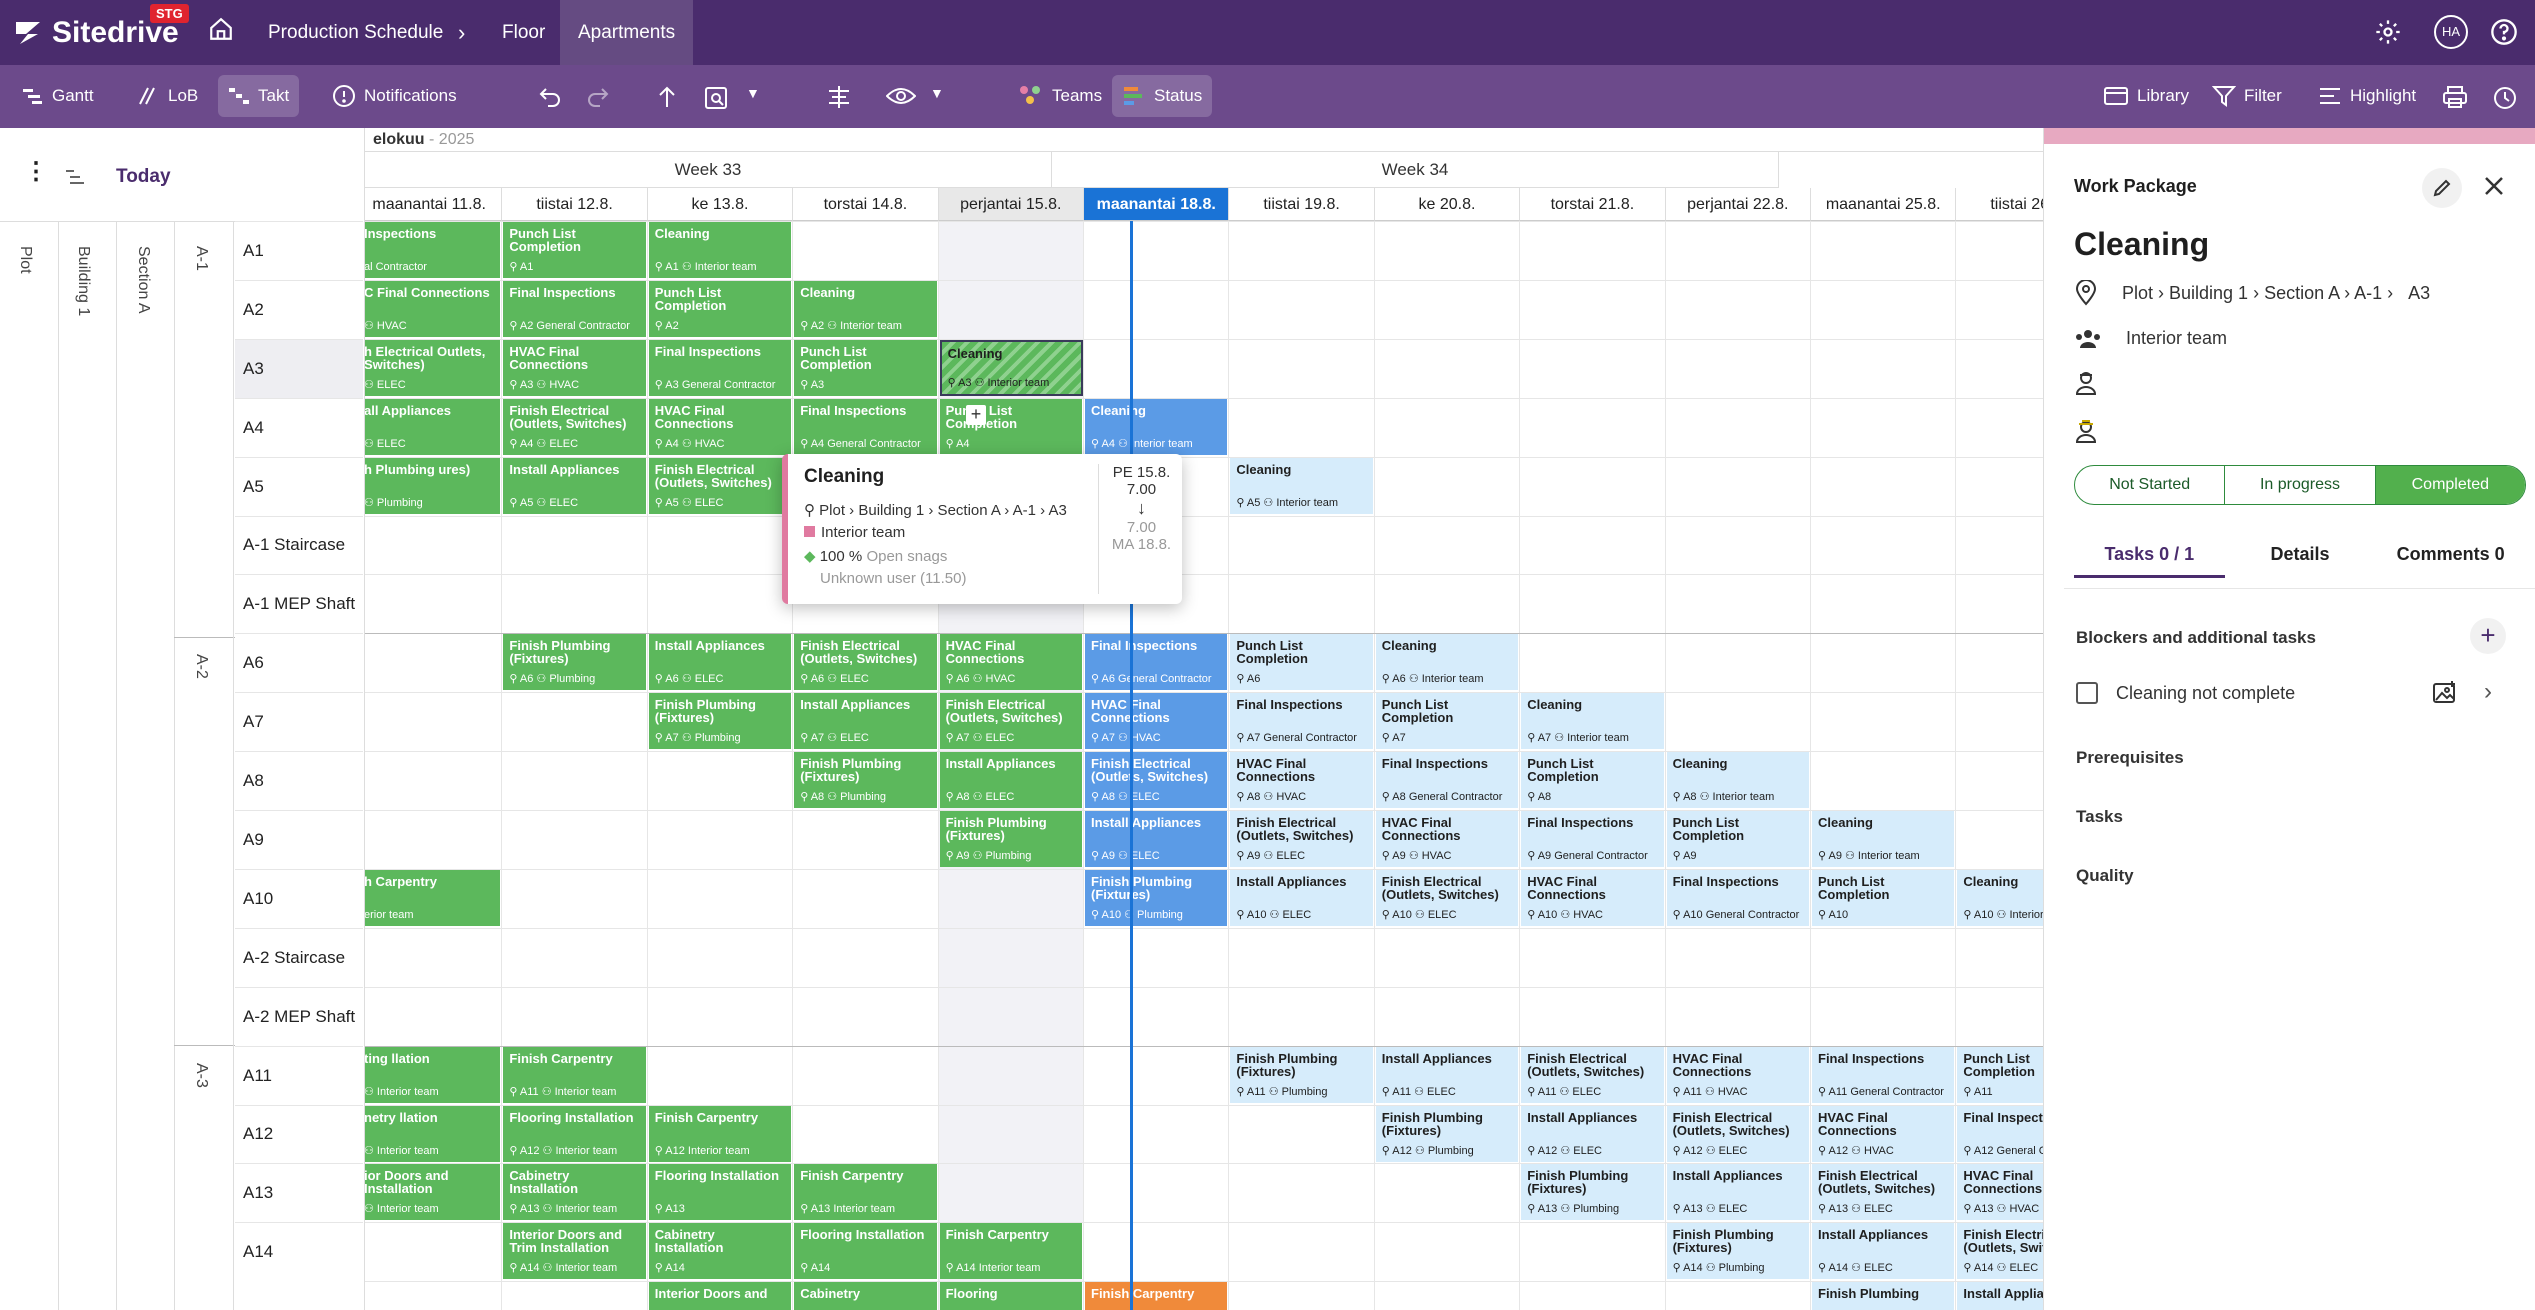 This screenshot has height=1310, width=2535. I want to click on row-label: A7, so click(299, 721).